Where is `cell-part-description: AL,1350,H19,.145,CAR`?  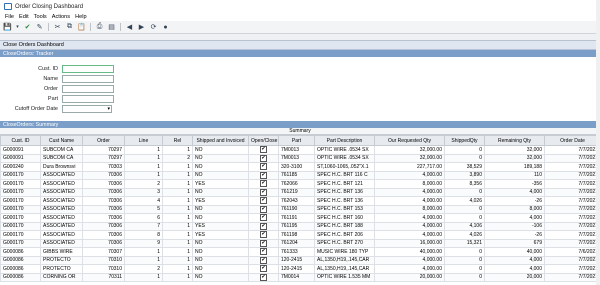 cell-part-description: AL,1350,H19,.145,CAR is located at coordinates (344, 269).